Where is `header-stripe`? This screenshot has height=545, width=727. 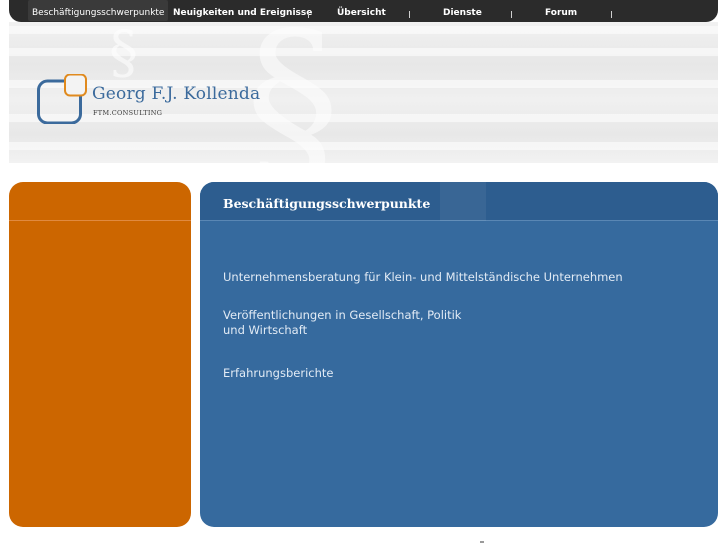
header-stripe is located at coordinates (363, 146).